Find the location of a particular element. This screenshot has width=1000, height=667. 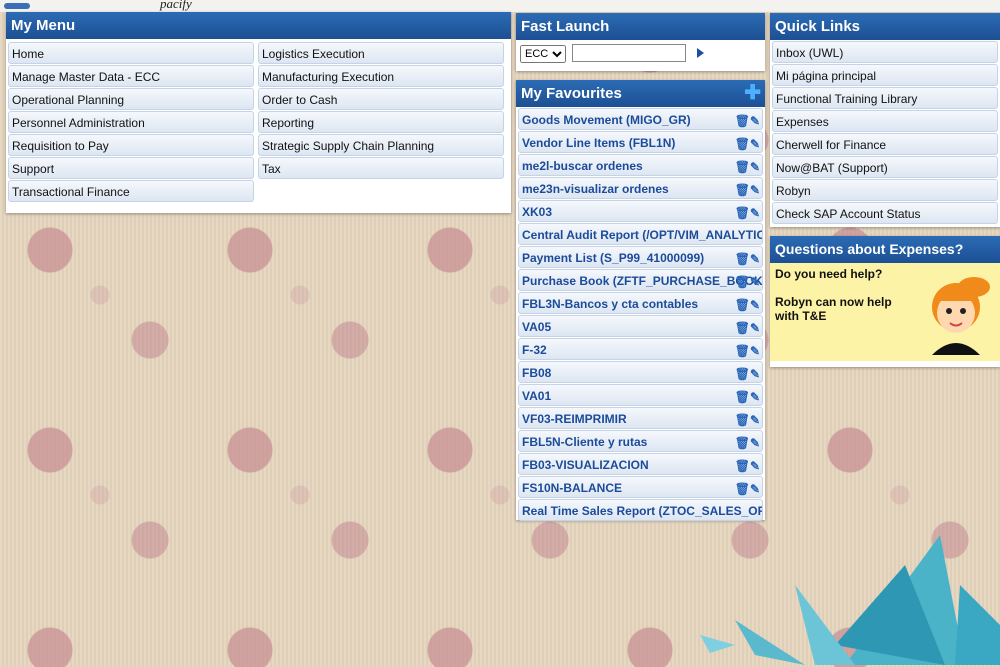

favourite-item: Central Audit Report (/OPT/VIM_ANALYTIC is located at coordinates (640, 234).